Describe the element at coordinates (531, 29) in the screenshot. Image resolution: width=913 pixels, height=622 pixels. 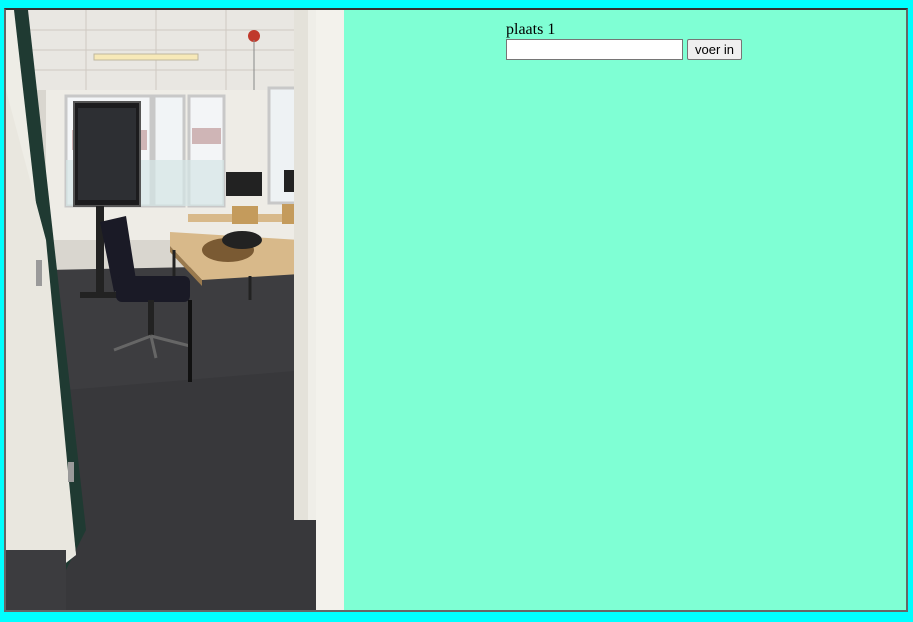
I see `place-label: plaats 1` at that location.